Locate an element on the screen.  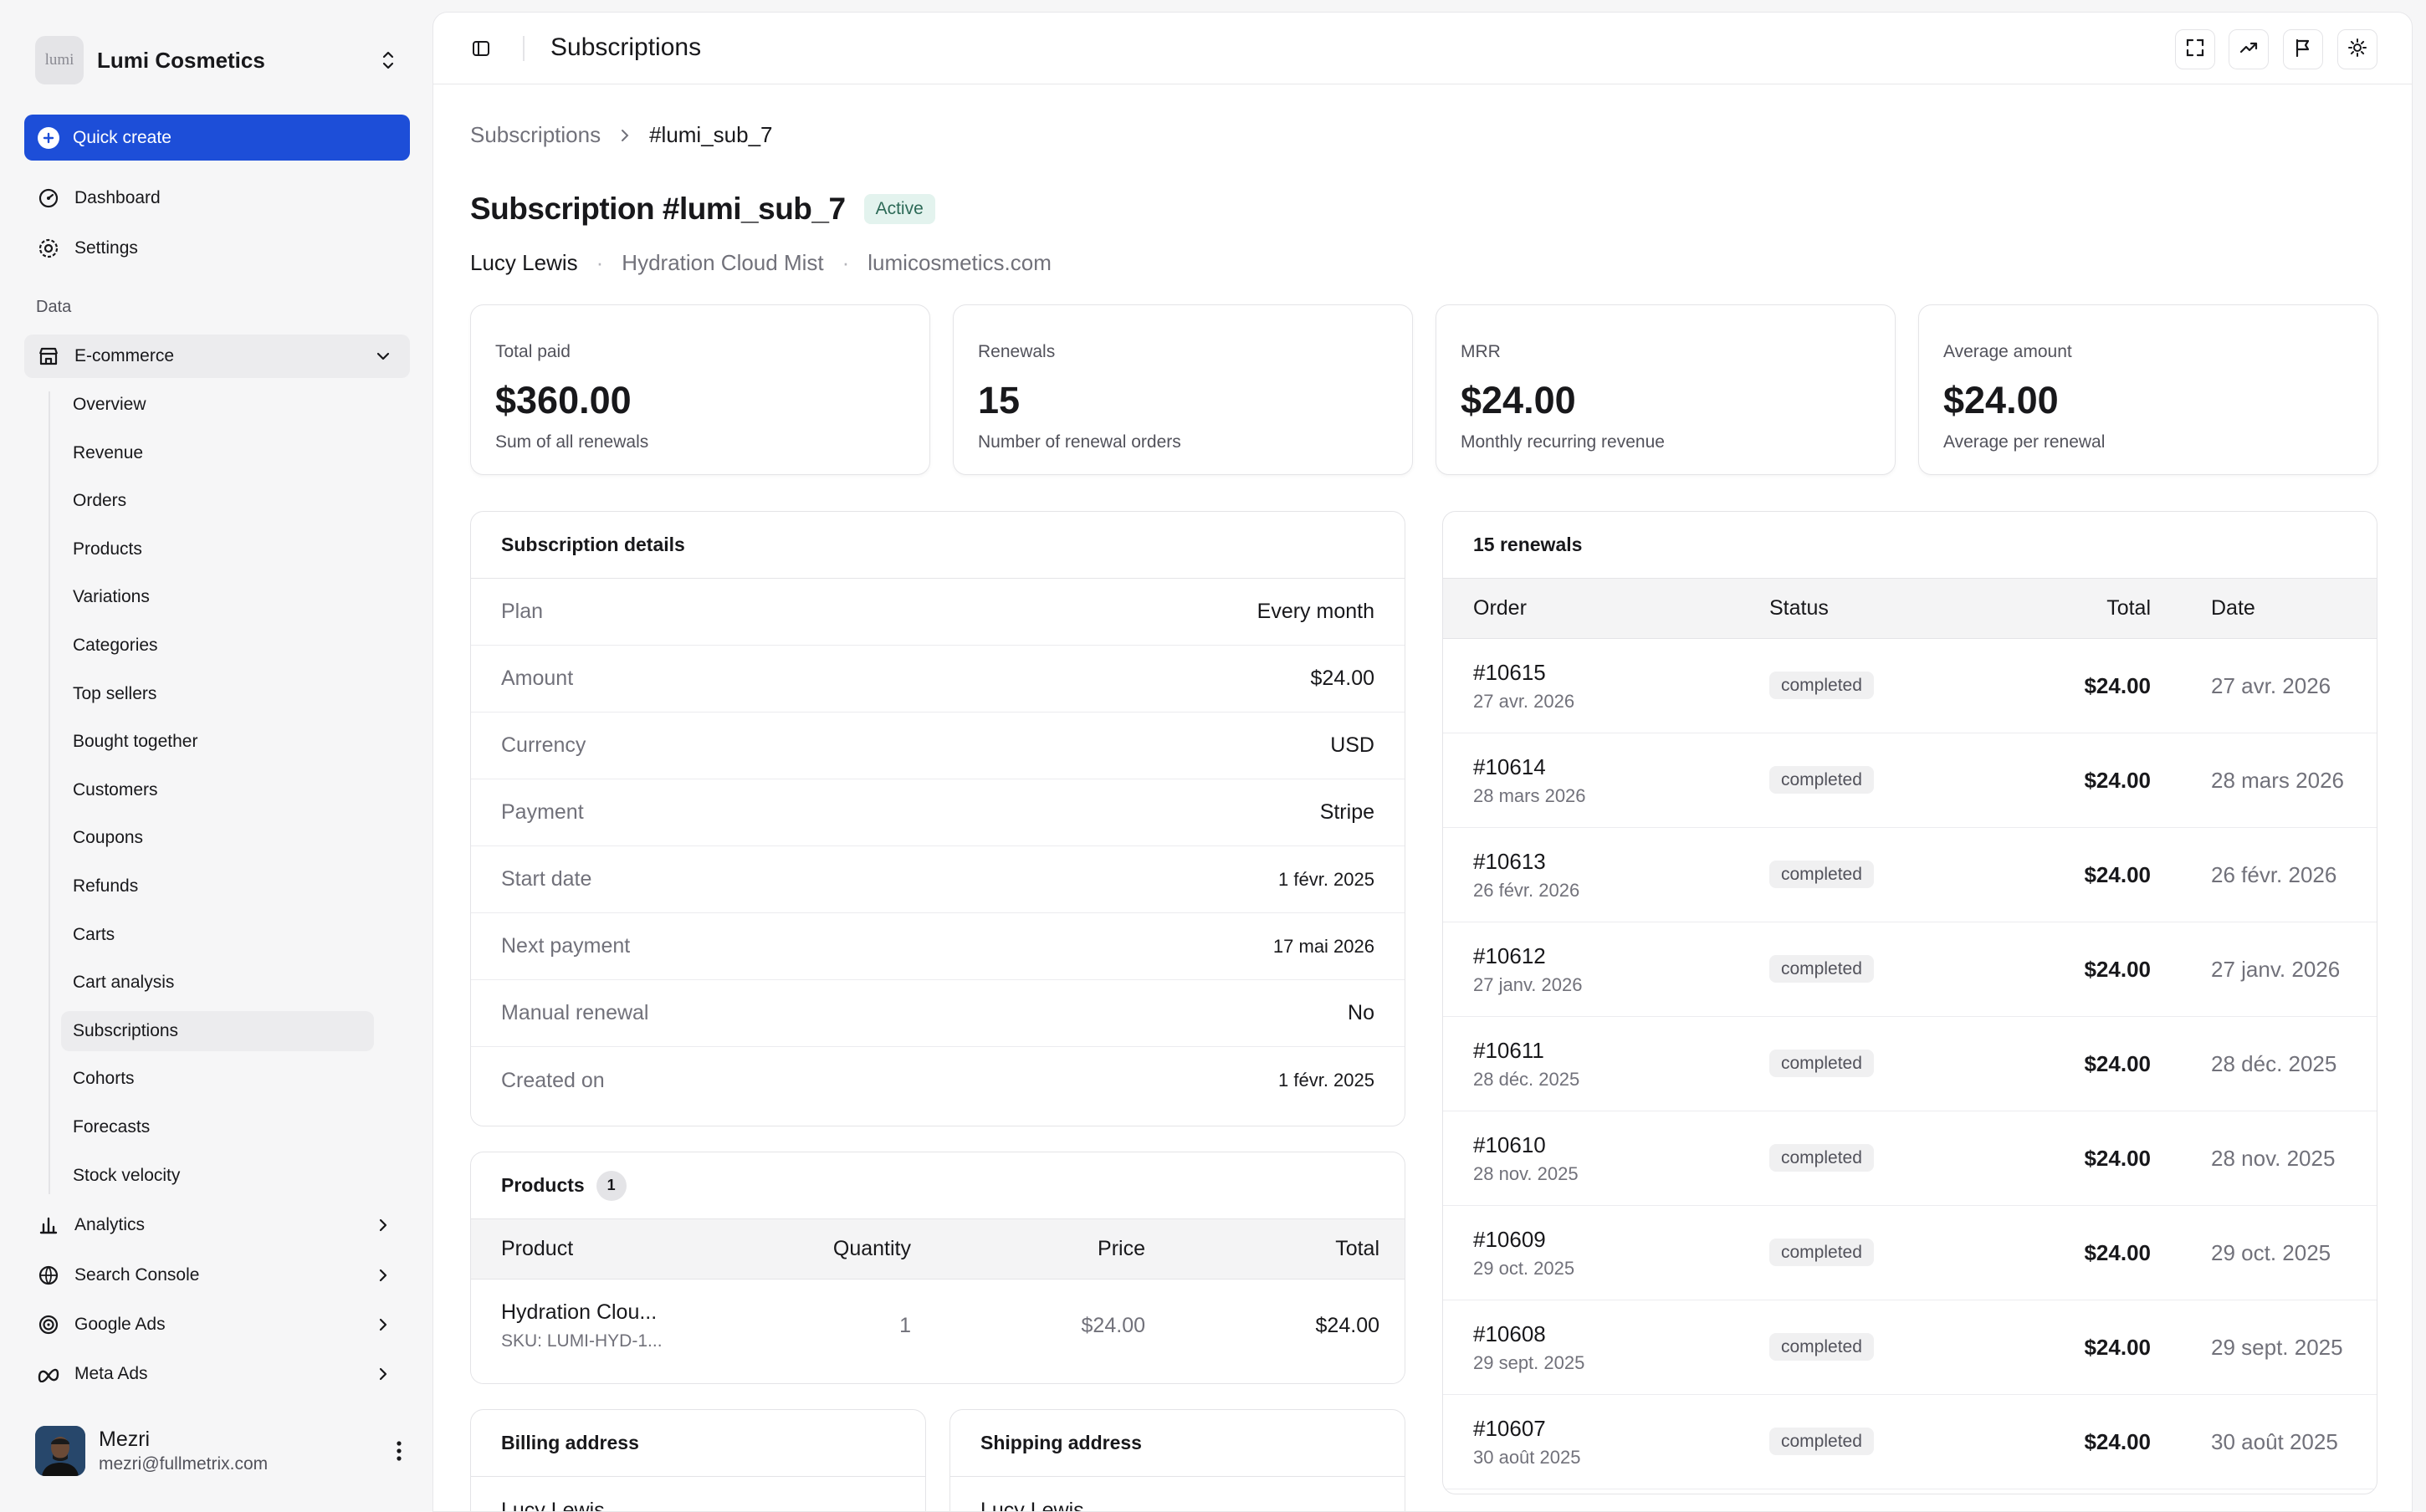
trending-button is located at coordinates (2249, 49).